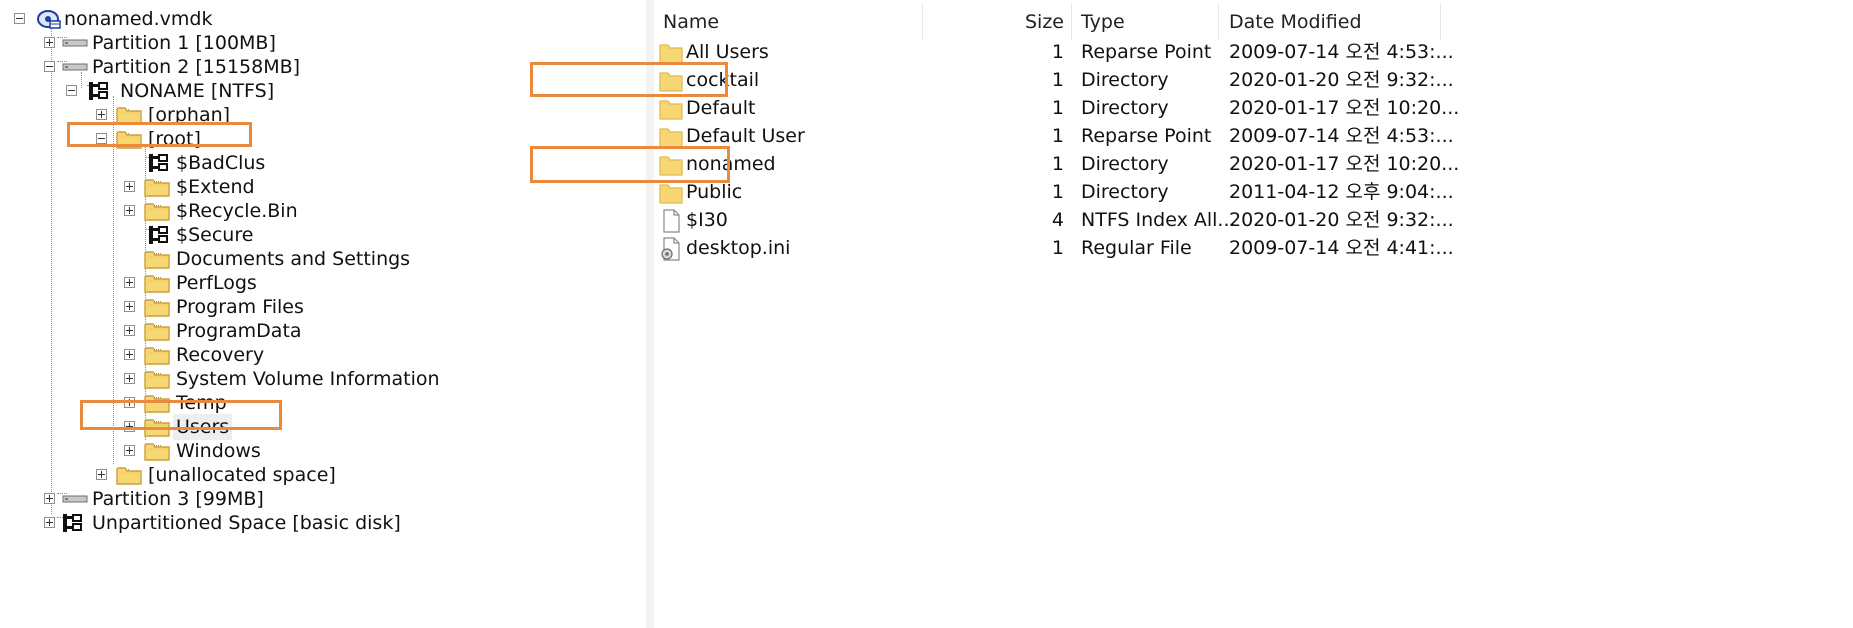 This screenshot has width=1853, height=628. Describe the element at coordinates (308, 379) in the screenshot. I see `tree-item-label: System Volume Information` at that location.